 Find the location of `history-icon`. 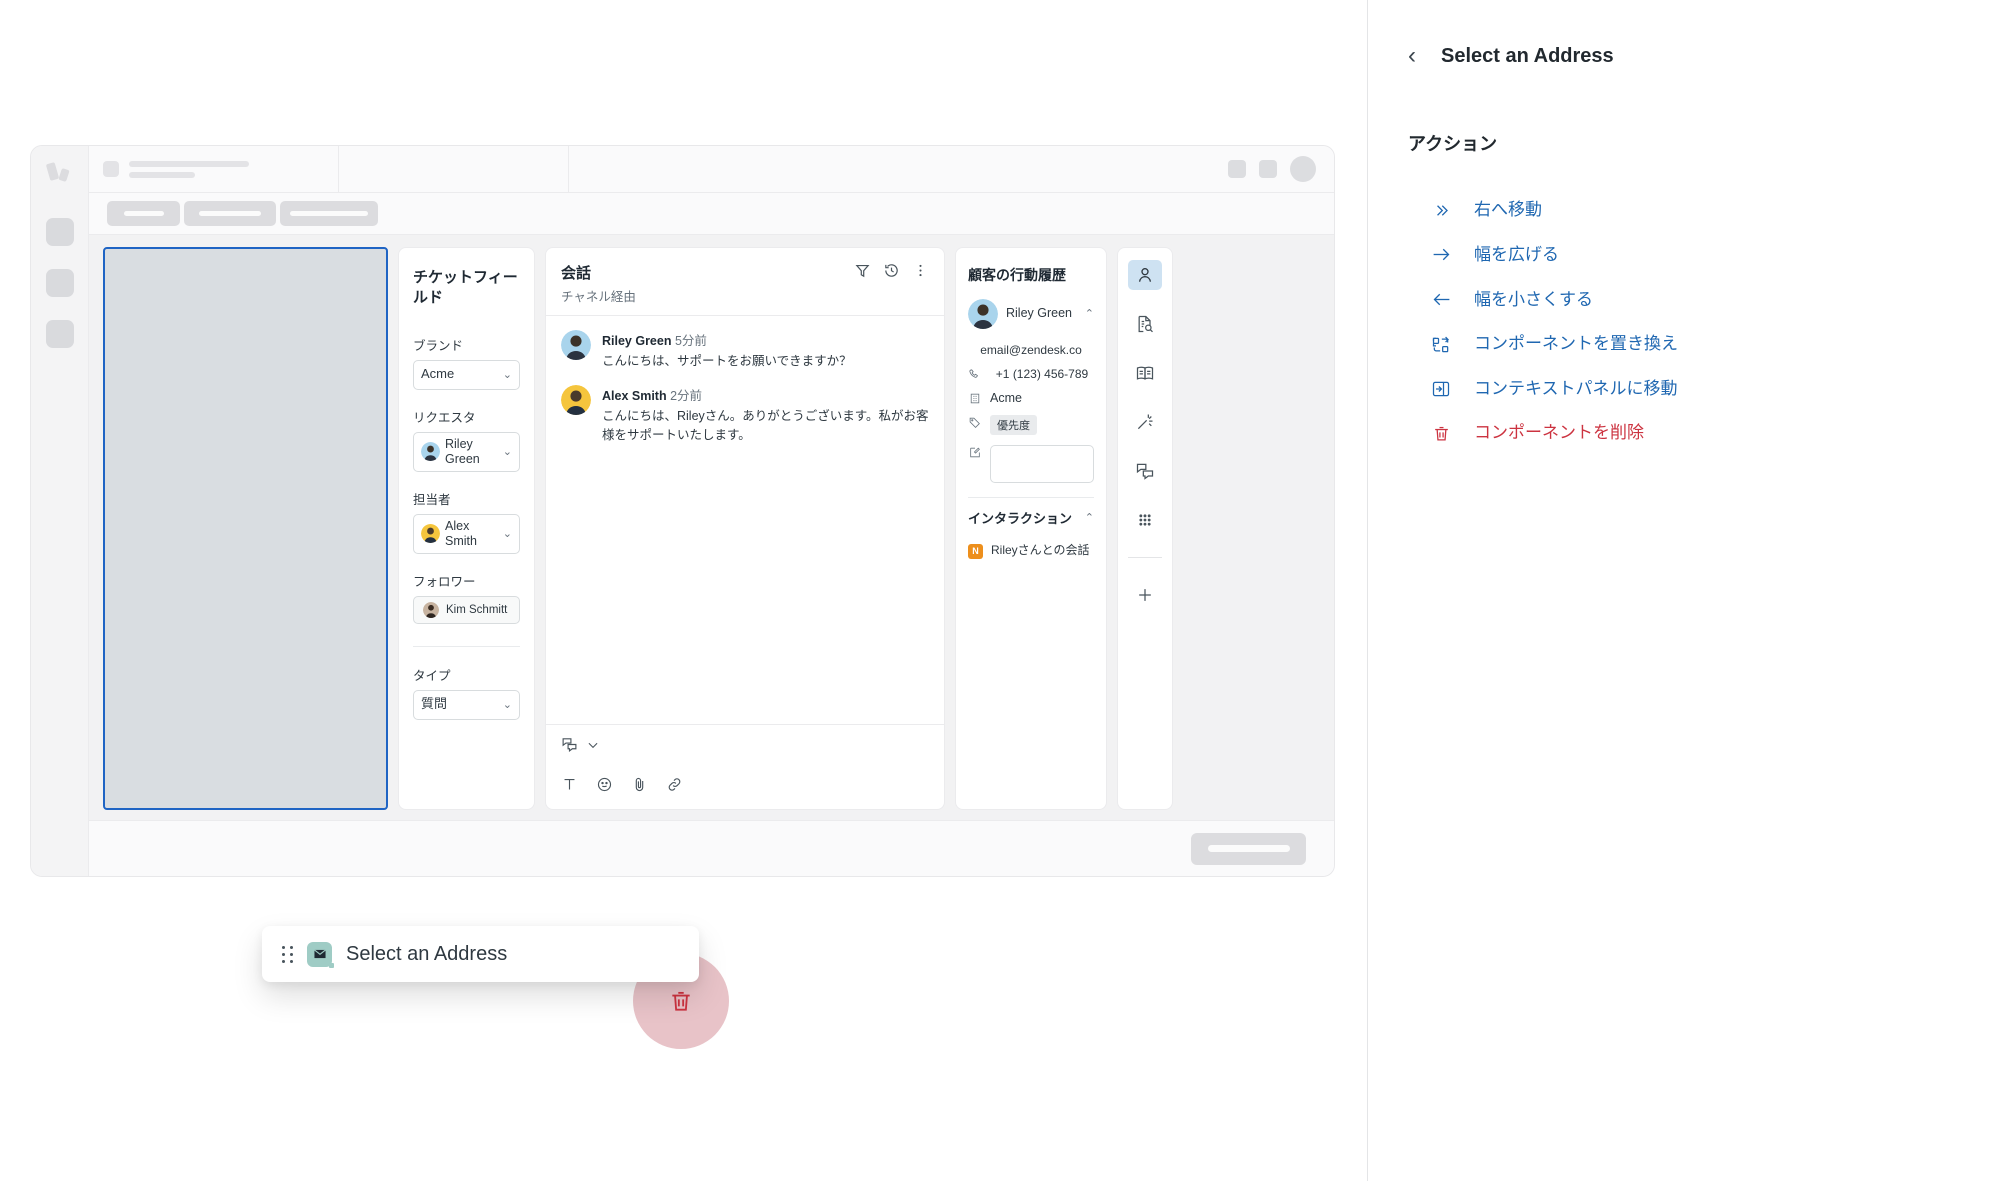

history-icon is located at coordinates (891, 270).